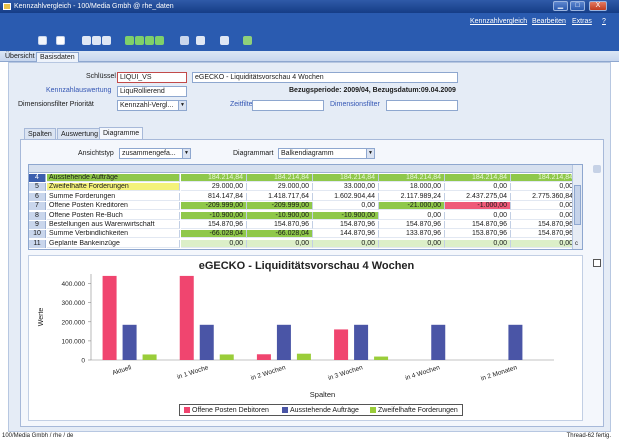 The width and height of the screenshot is (619, 441). I want to click on menu-extras: Extras, so click(582, 21).